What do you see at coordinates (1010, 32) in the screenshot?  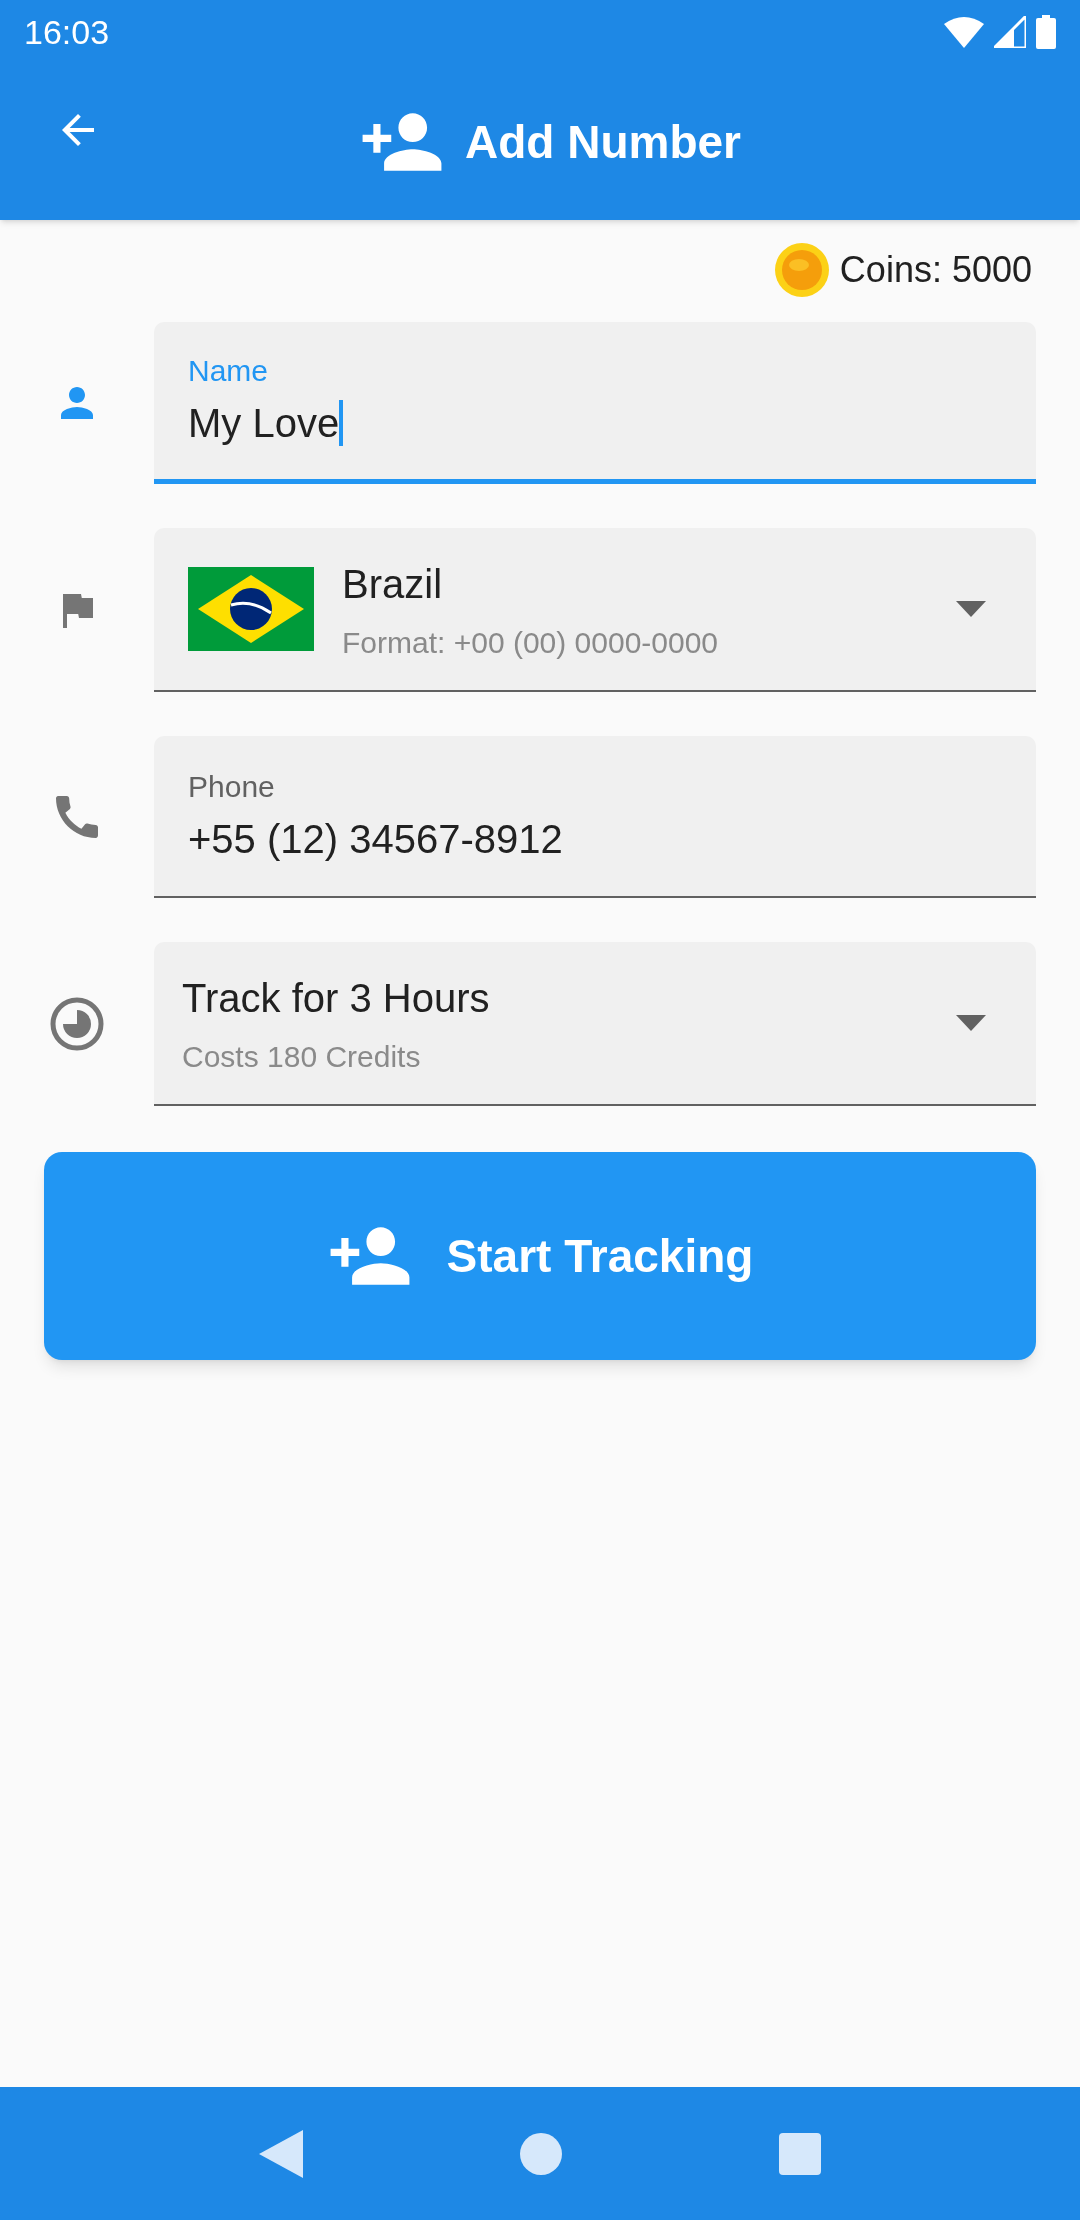 I see `signal-icon` at bounding box center [1010, 32].